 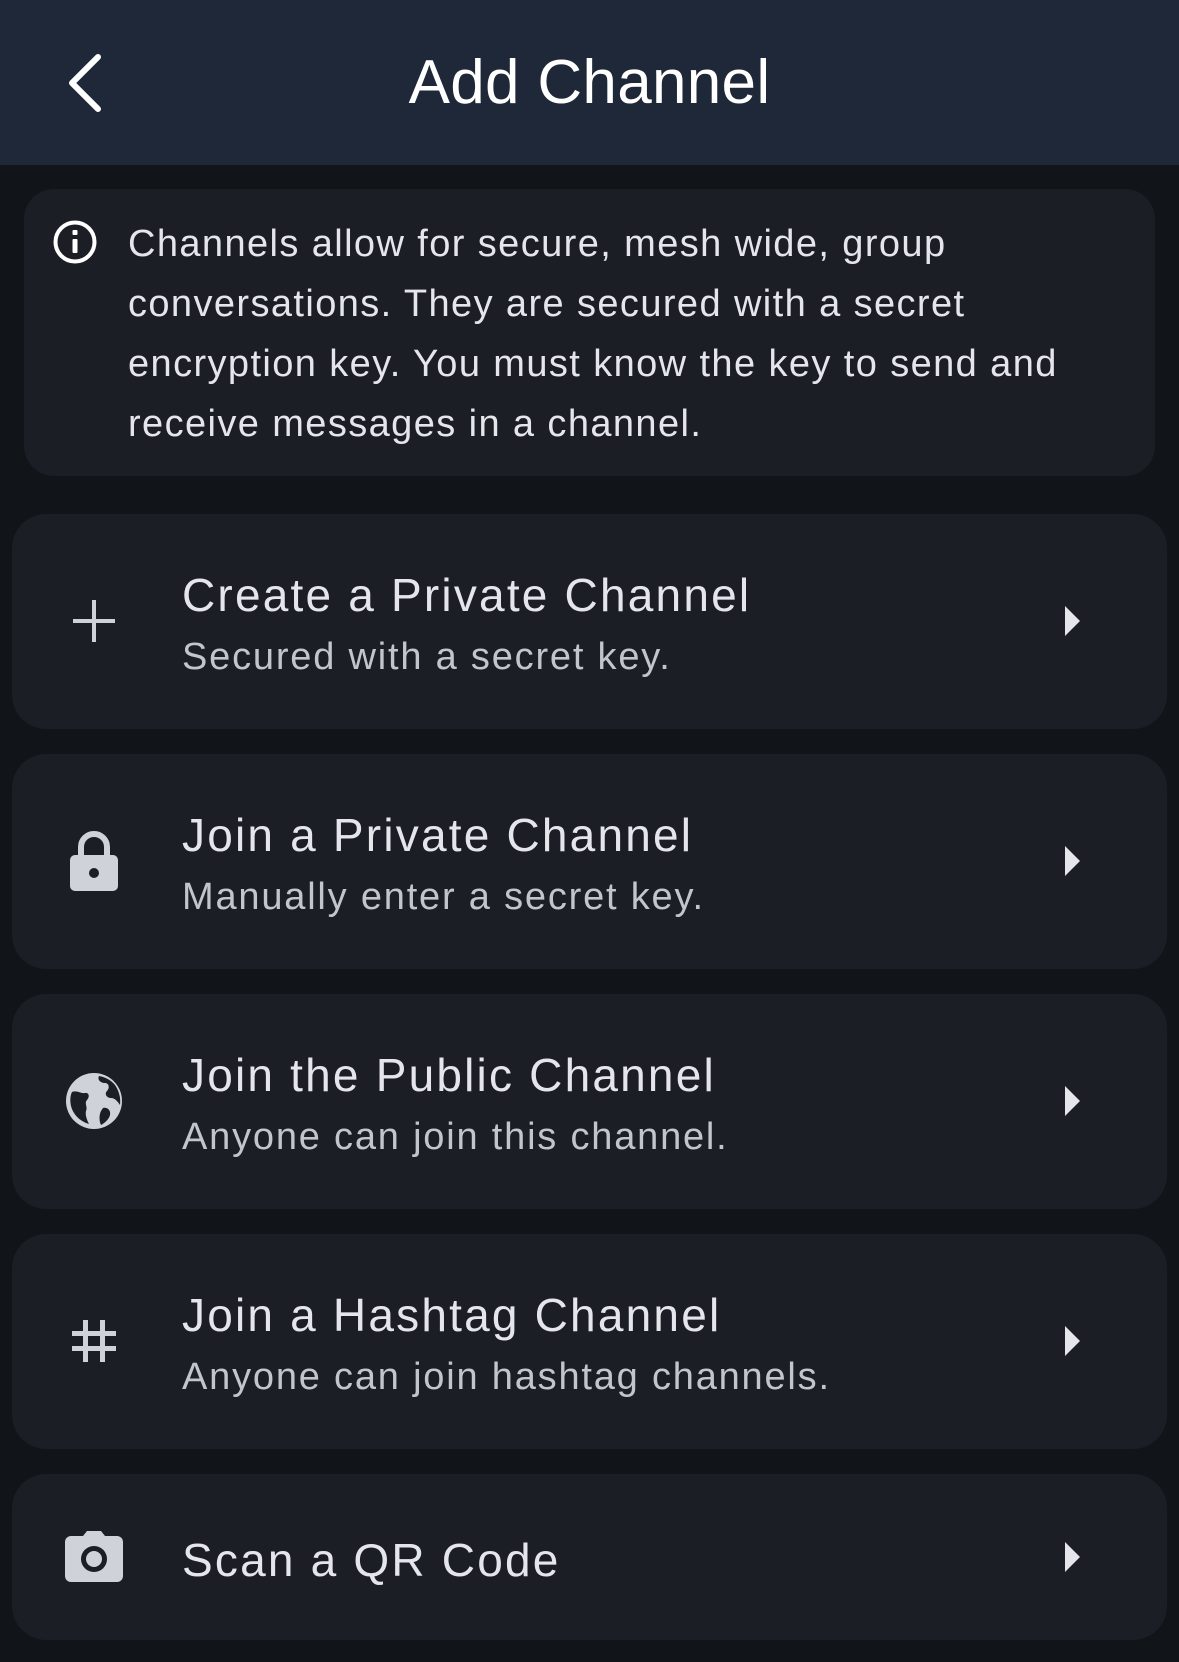 I want to click on info-icon, so click(x=75, y=242).